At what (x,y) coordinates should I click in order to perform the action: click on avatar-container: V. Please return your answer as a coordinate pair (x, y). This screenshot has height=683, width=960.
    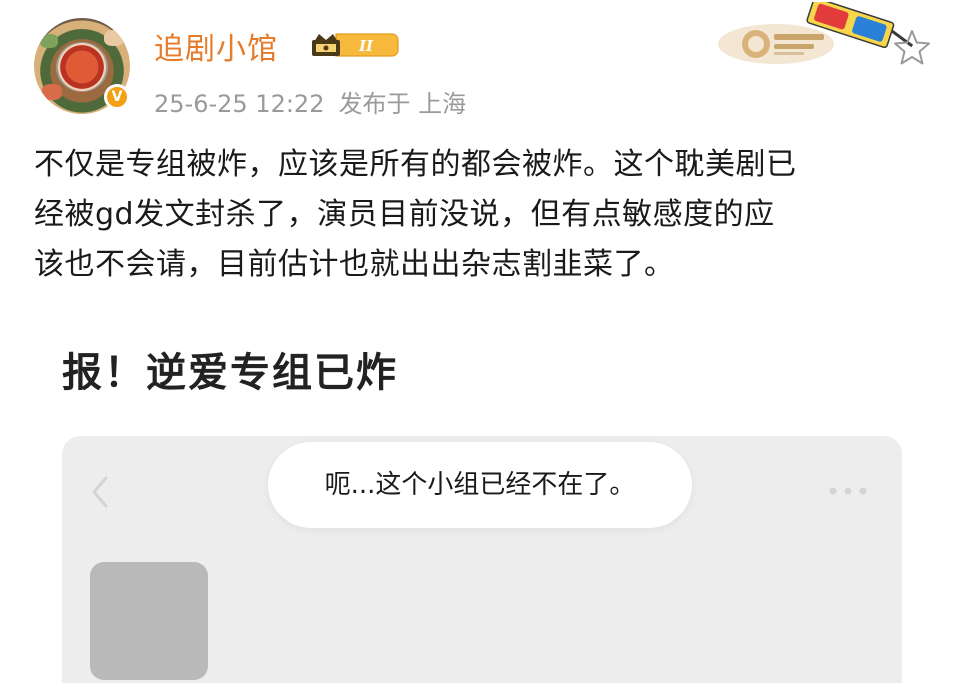
    Looking at the image, I should click on (82, 66).